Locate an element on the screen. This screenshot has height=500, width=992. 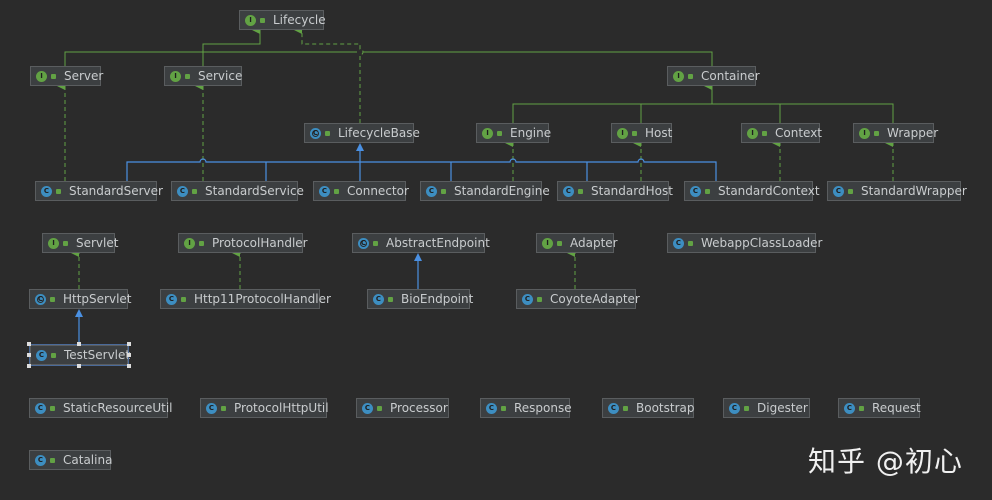
uml-node-protocolhttputil: C ProtocolHttpUtil is located at coordinates (264, 408).